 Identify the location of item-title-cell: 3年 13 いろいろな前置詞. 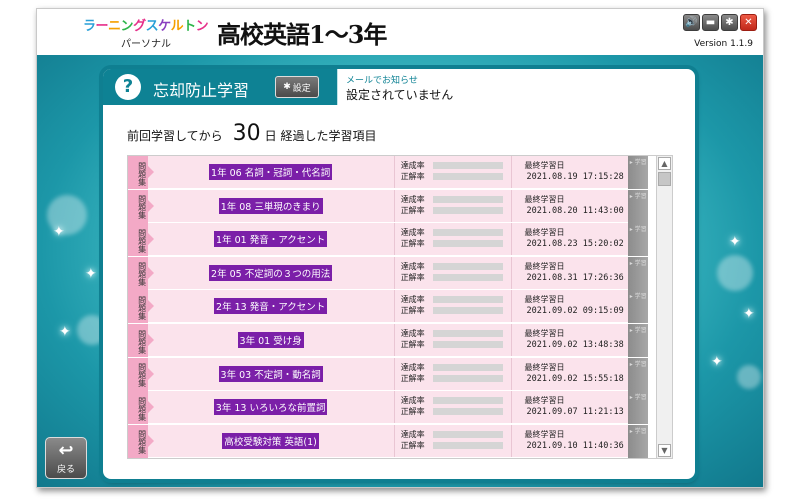
(271, 407).